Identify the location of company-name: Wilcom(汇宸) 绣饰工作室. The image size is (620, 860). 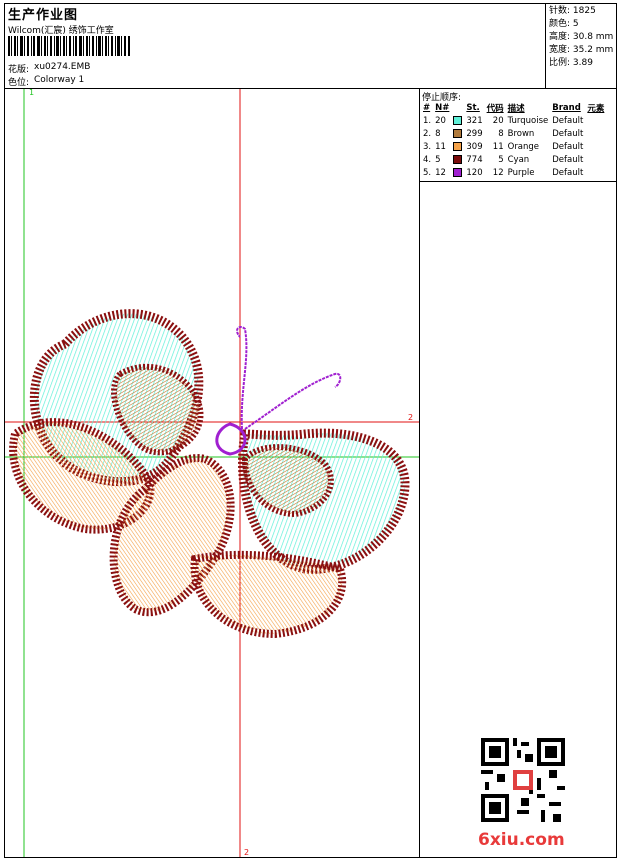
(61, 31).